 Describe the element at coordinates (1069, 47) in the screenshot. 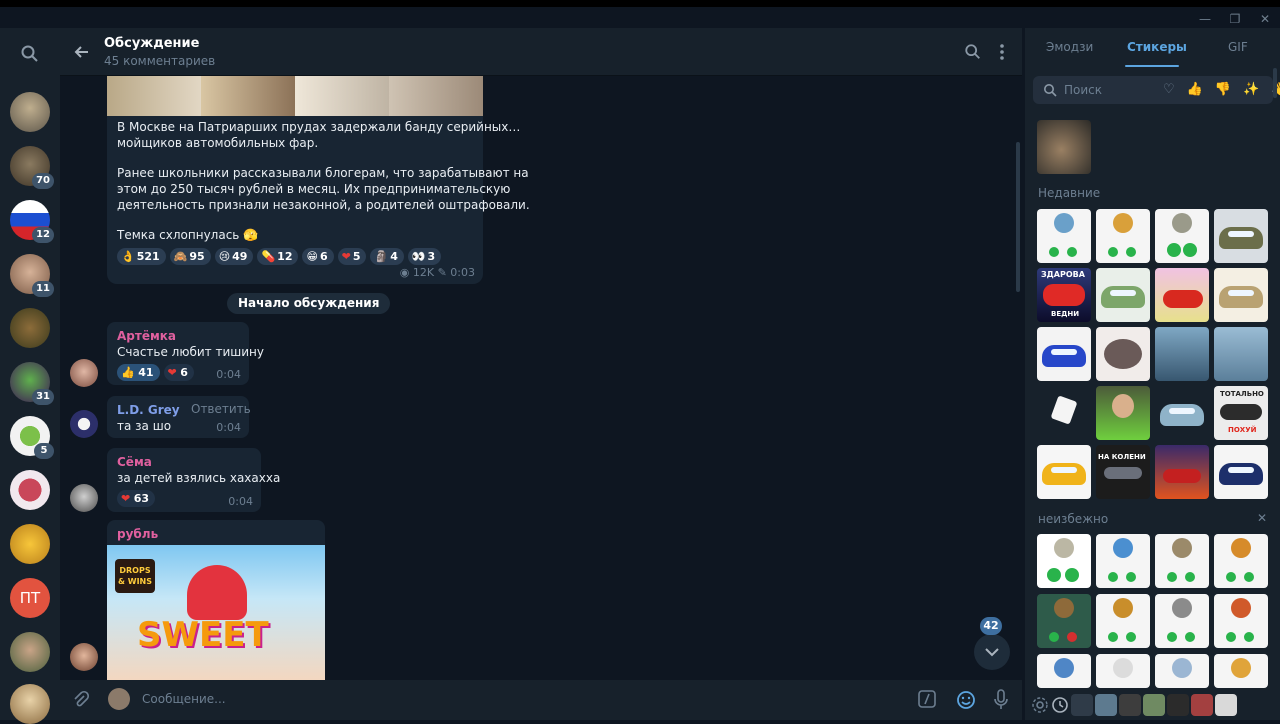

I see `tab-emoji: Эмодзи` at that location.